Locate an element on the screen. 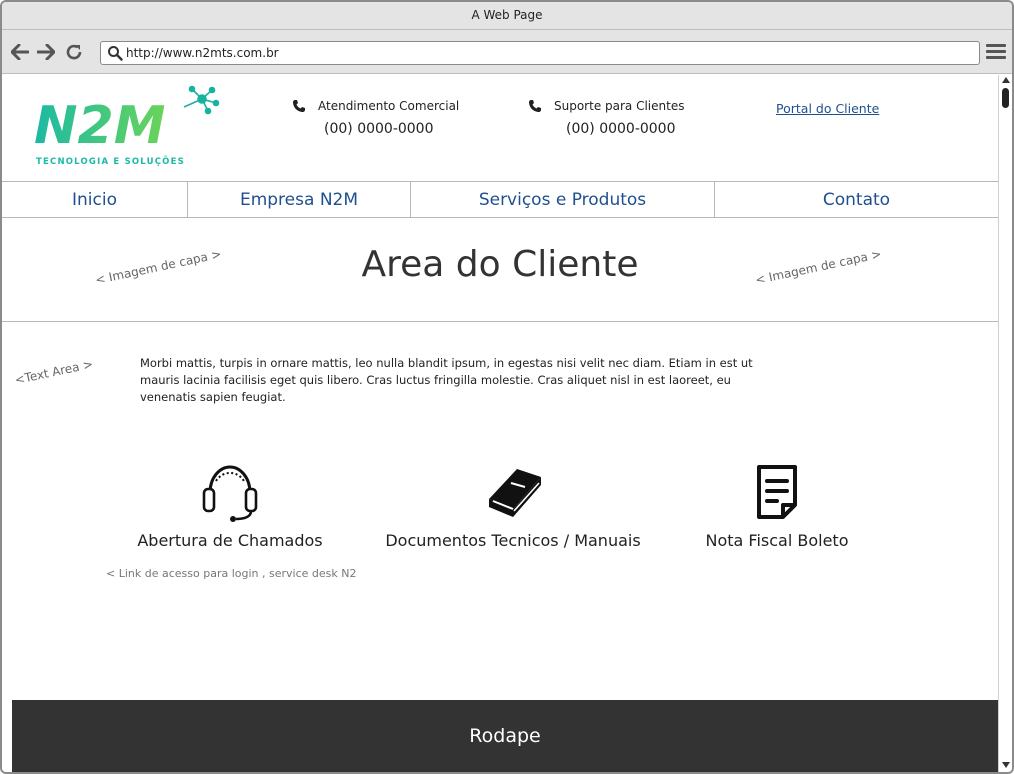 Image resolution: width=1014 pixels, height=774 pixels. document-icon is located at coordinates (777, 492).